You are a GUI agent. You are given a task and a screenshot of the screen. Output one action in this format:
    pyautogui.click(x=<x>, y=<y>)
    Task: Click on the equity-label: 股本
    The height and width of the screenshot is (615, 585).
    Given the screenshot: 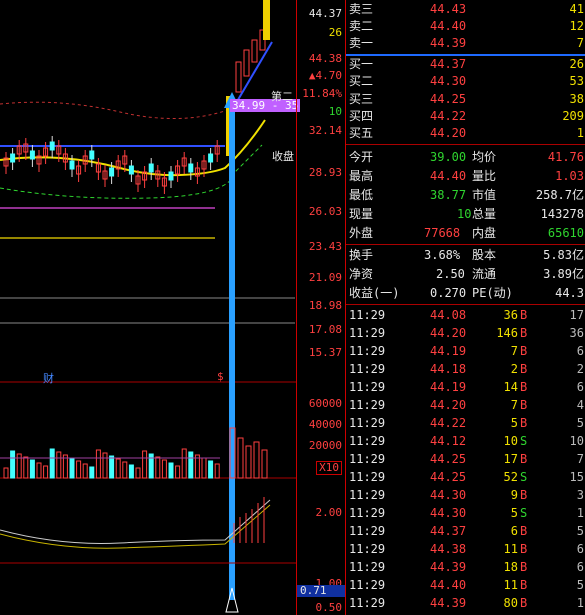 What is the action you would take?
    pyautogui.click(x=484, y=255)
    